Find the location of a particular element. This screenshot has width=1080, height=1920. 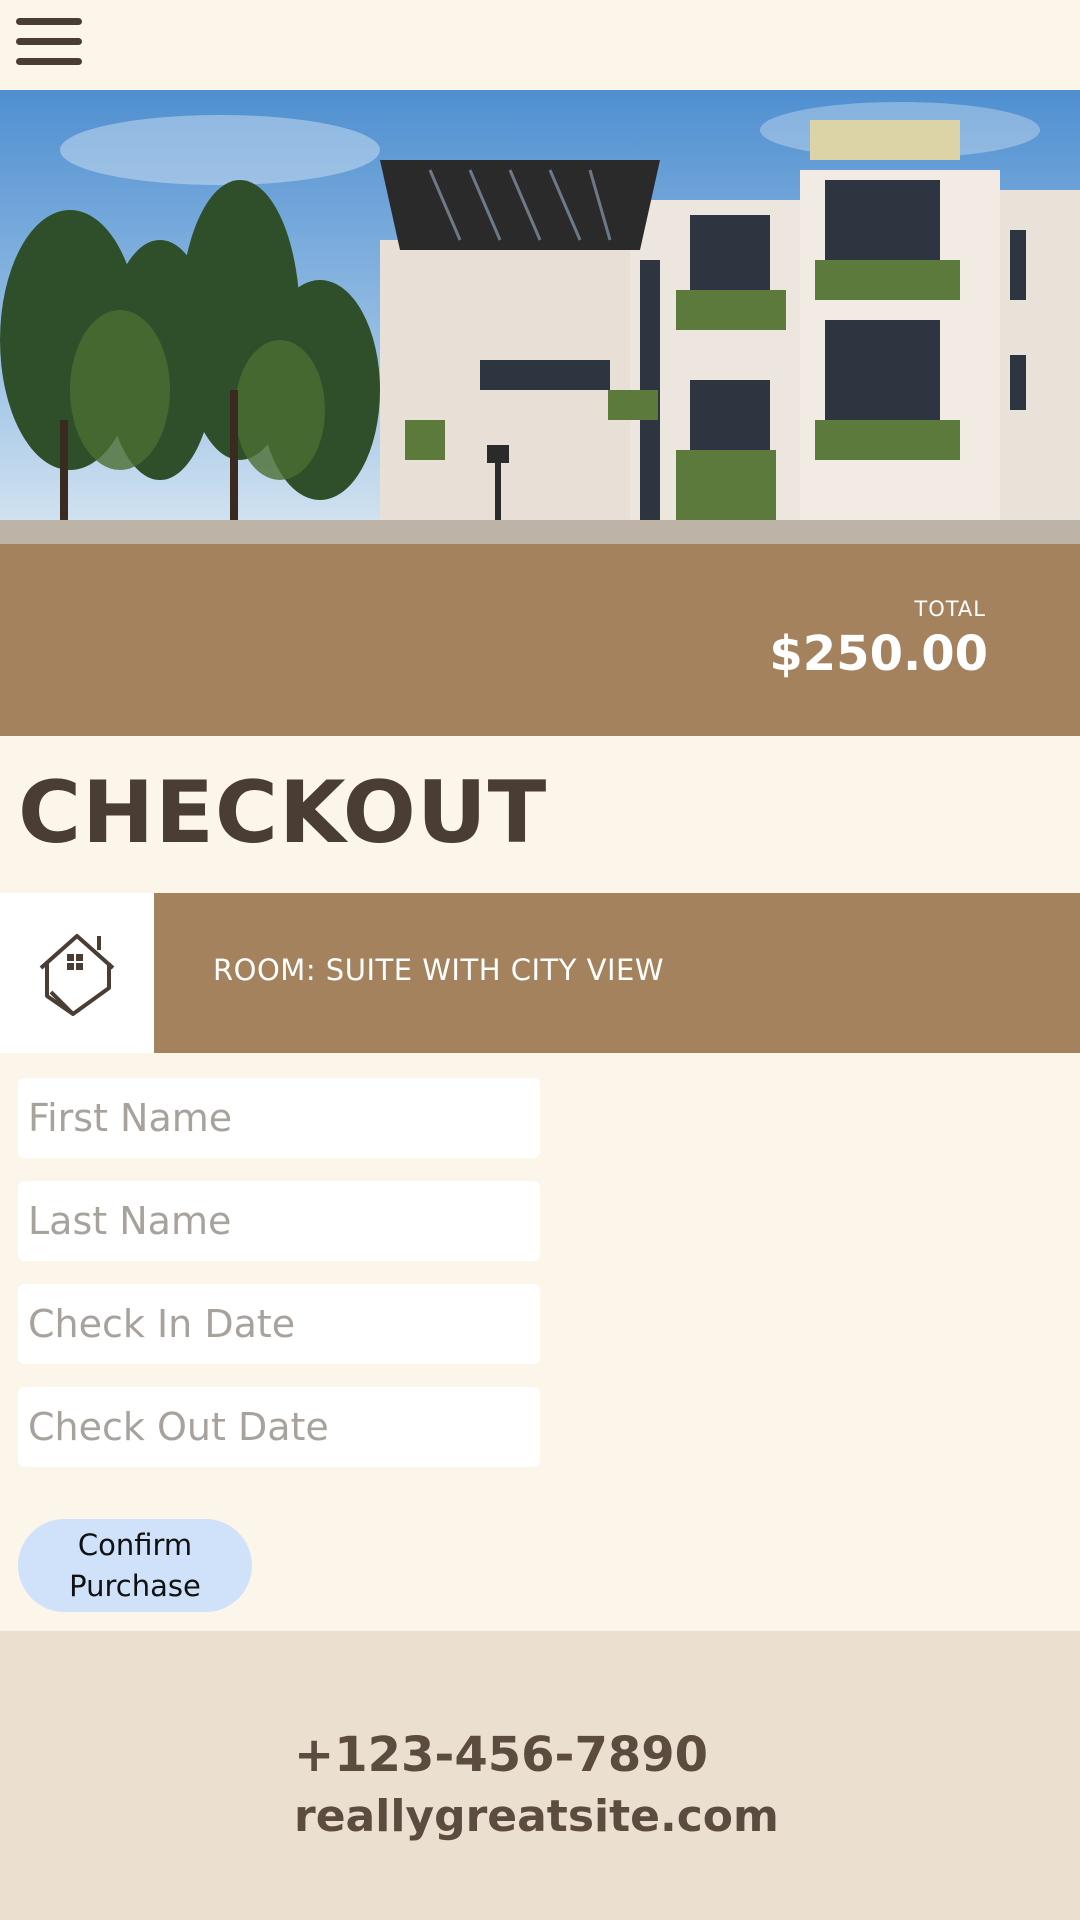

confirm-purchase-button: Confirm Purchase is located at coordinates (135, 1565).